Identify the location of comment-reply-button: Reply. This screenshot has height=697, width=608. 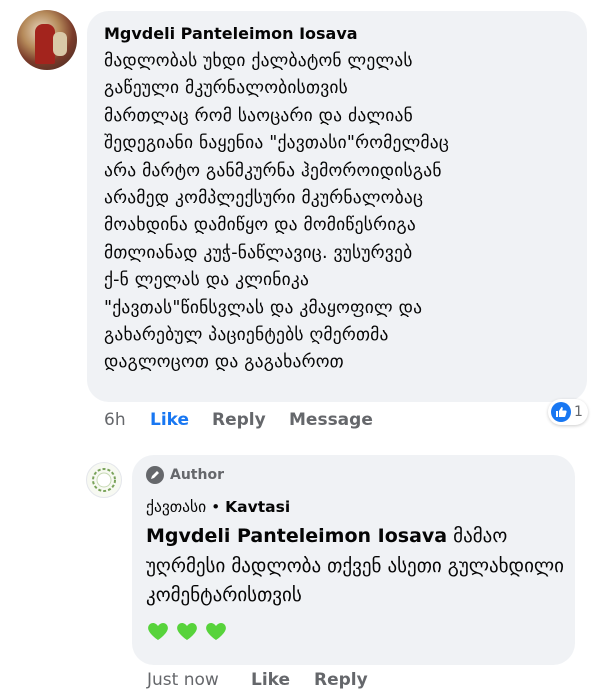
(239, 420).